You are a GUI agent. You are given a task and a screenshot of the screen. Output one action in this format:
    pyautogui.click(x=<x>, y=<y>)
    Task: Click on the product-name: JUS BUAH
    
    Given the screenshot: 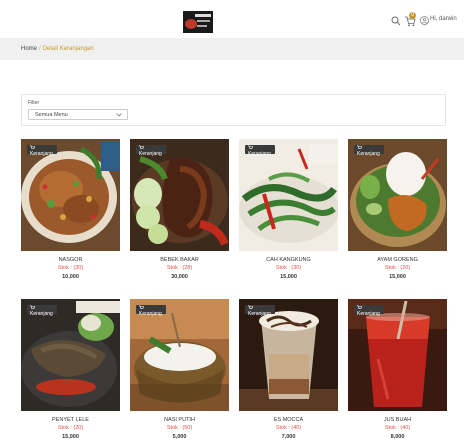 What is the action you would take?
    pyautogui.click(x=397, y=420)
    